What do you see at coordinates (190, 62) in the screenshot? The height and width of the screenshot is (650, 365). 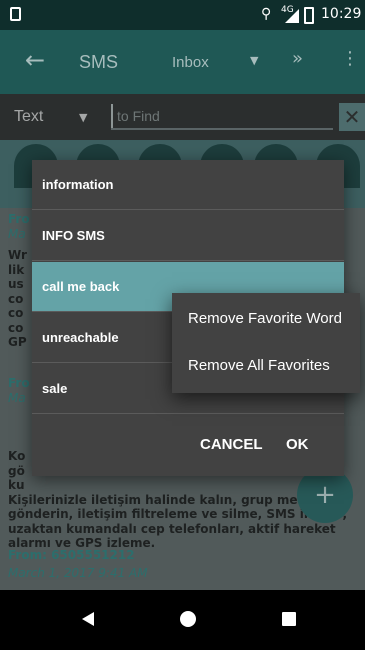 I see `folder-spinner: Inbox` at bounding box center [190, 62].